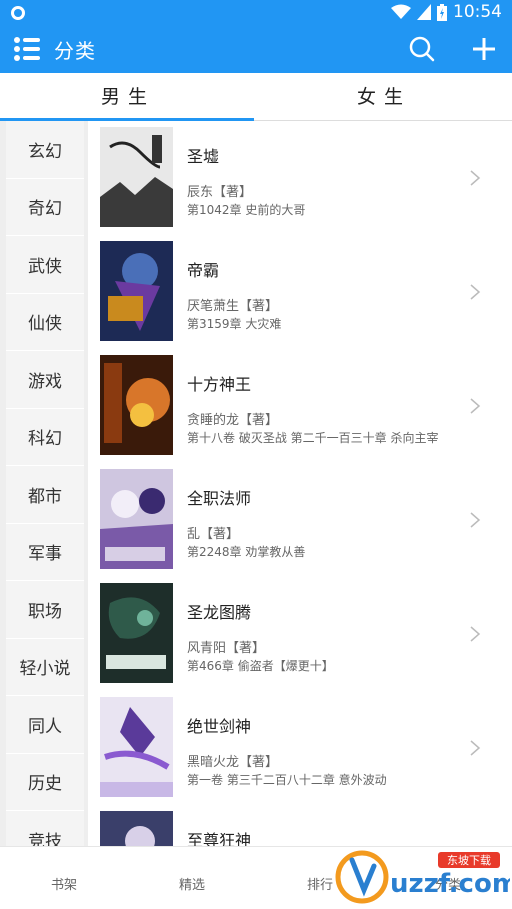 The width and height of the screenshot is (512, 909). I want to click on nav-featured: 精选, so click(192, 878).